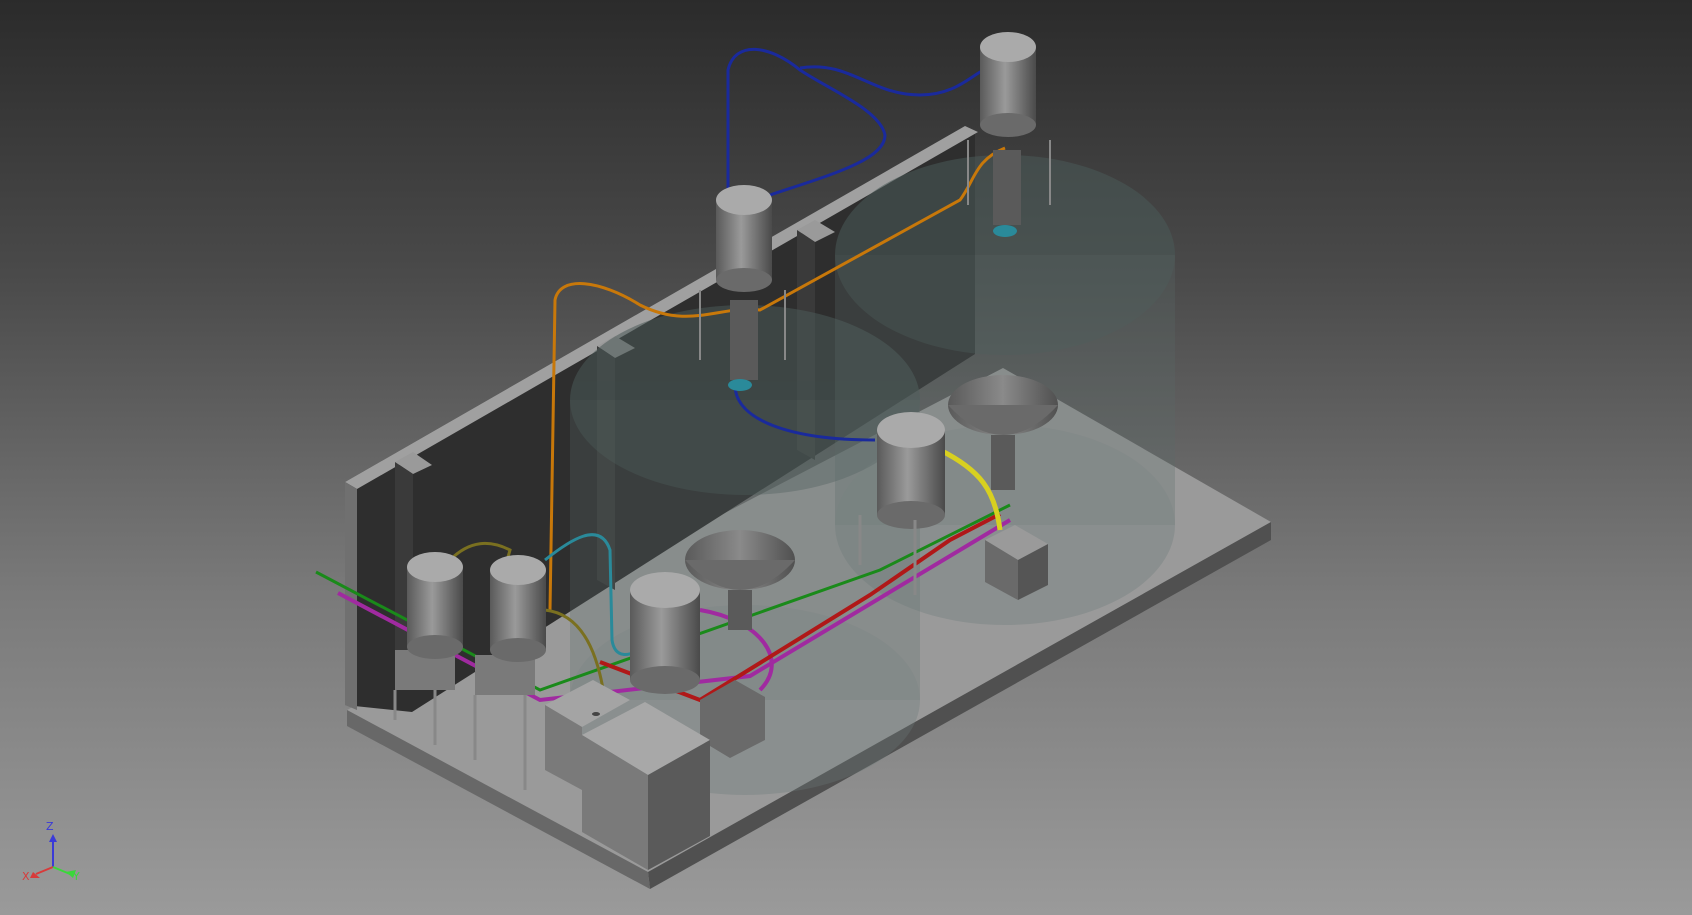  Describe the element at coordinates (26, 876) in the screenshot. I see `axis-x-label: X` at that location.